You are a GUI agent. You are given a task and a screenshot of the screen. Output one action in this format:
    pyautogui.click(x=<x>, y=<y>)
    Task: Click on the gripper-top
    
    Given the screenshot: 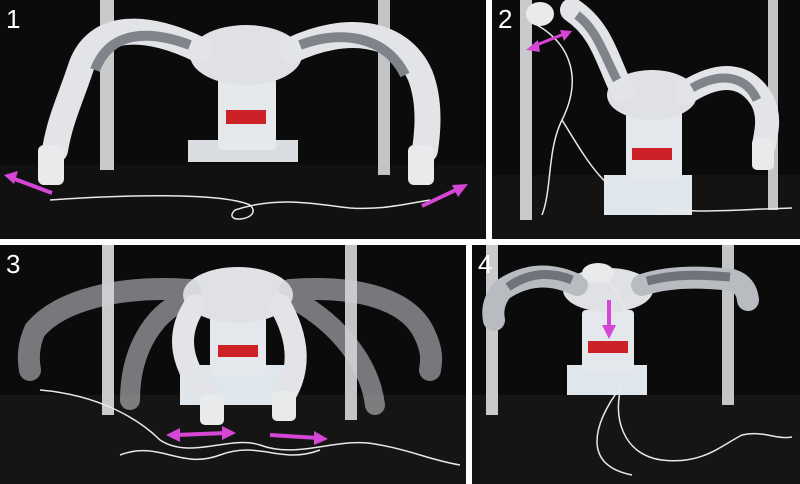 What is the action you would take?
    pyautogui.click(x=598, y=273)
    